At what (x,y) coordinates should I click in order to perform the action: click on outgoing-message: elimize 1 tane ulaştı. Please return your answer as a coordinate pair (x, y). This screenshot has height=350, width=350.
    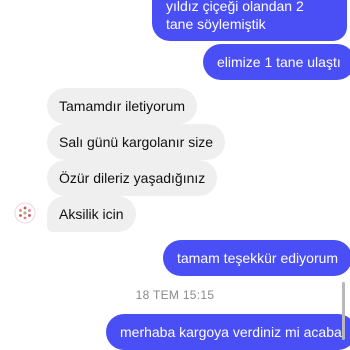
    Looking at the image, I should click on (276, 62).